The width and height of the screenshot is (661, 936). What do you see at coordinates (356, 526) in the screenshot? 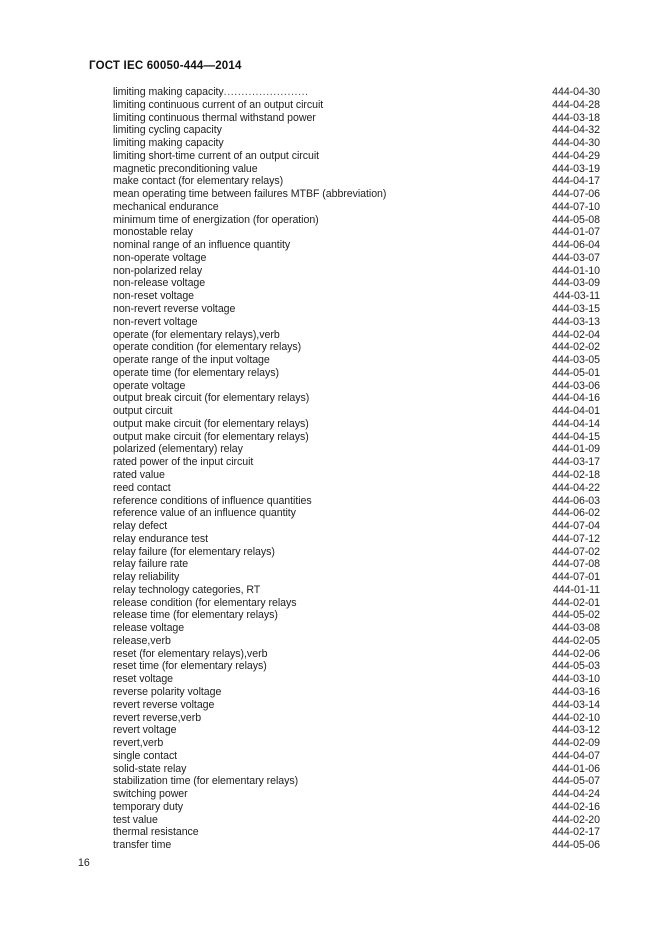
I see `index-entry-row: relay defect 444-07-04` at bounding box center [356, 526].